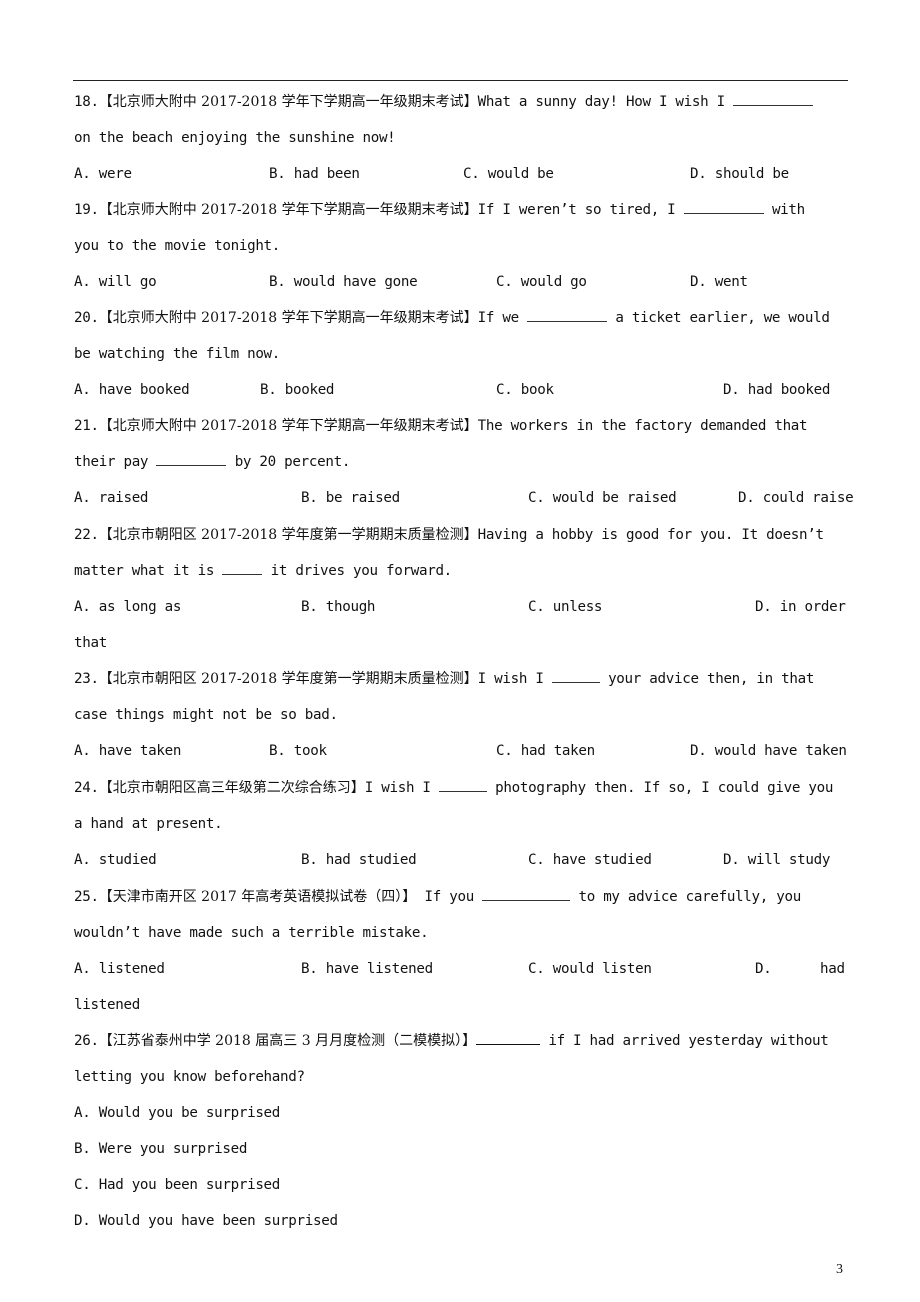  I want to click on option-a: A. were, so click(103, 174).